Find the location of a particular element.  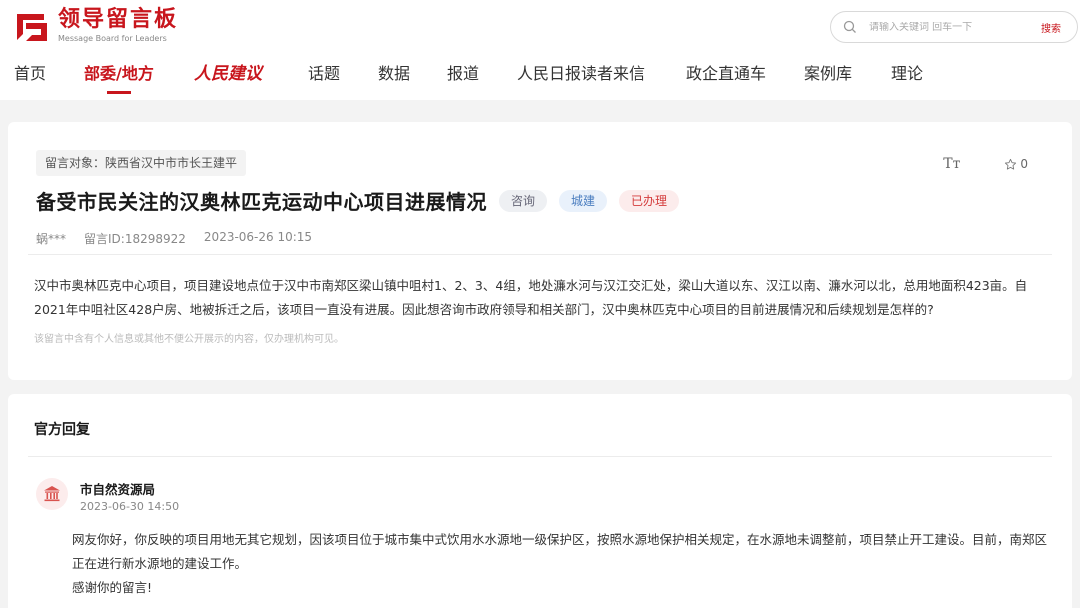

message-tools: Tт 0 is located at coordinates (985, 164).